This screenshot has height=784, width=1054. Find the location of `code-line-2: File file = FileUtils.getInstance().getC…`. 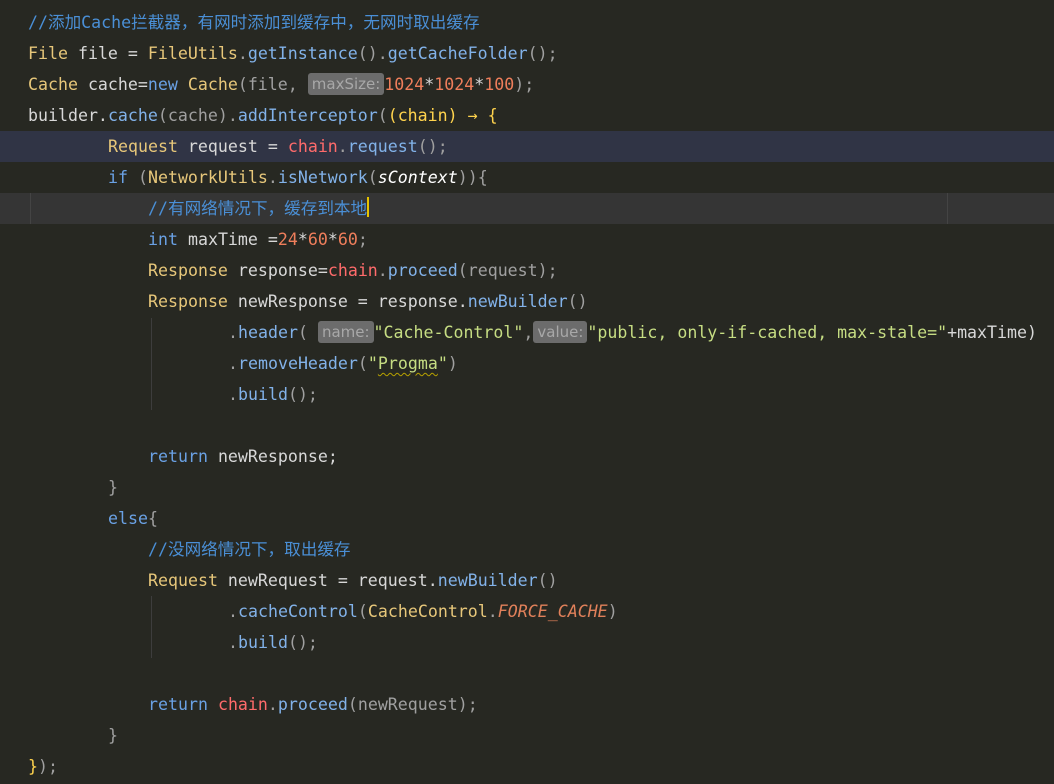

code-line-2: File file = FileUtils.getInstance().getC… is located at coordinates (527, 53).